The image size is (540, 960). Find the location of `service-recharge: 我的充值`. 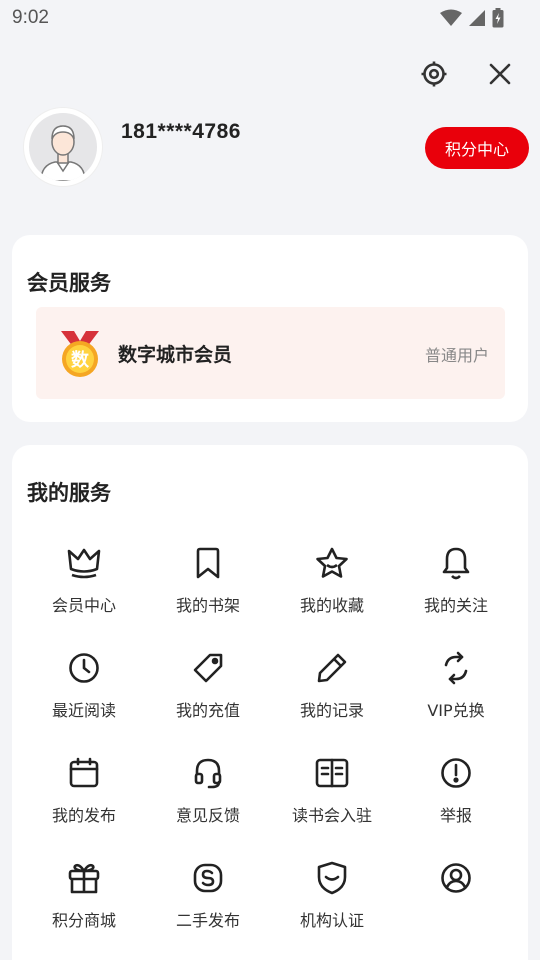

service-recharge: 我的充值 is located at coordinates (208, 702).